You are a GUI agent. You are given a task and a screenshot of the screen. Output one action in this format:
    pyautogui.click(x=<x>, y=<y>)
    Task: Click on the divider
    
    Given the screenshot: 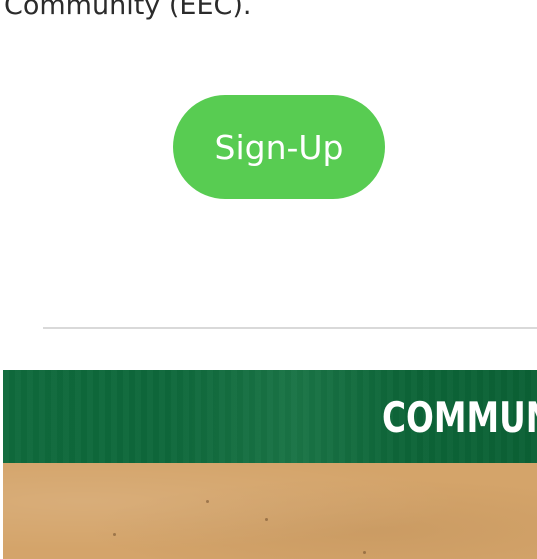 What is the action you would take?
    pyautogui.click(x=290, y=328)
    